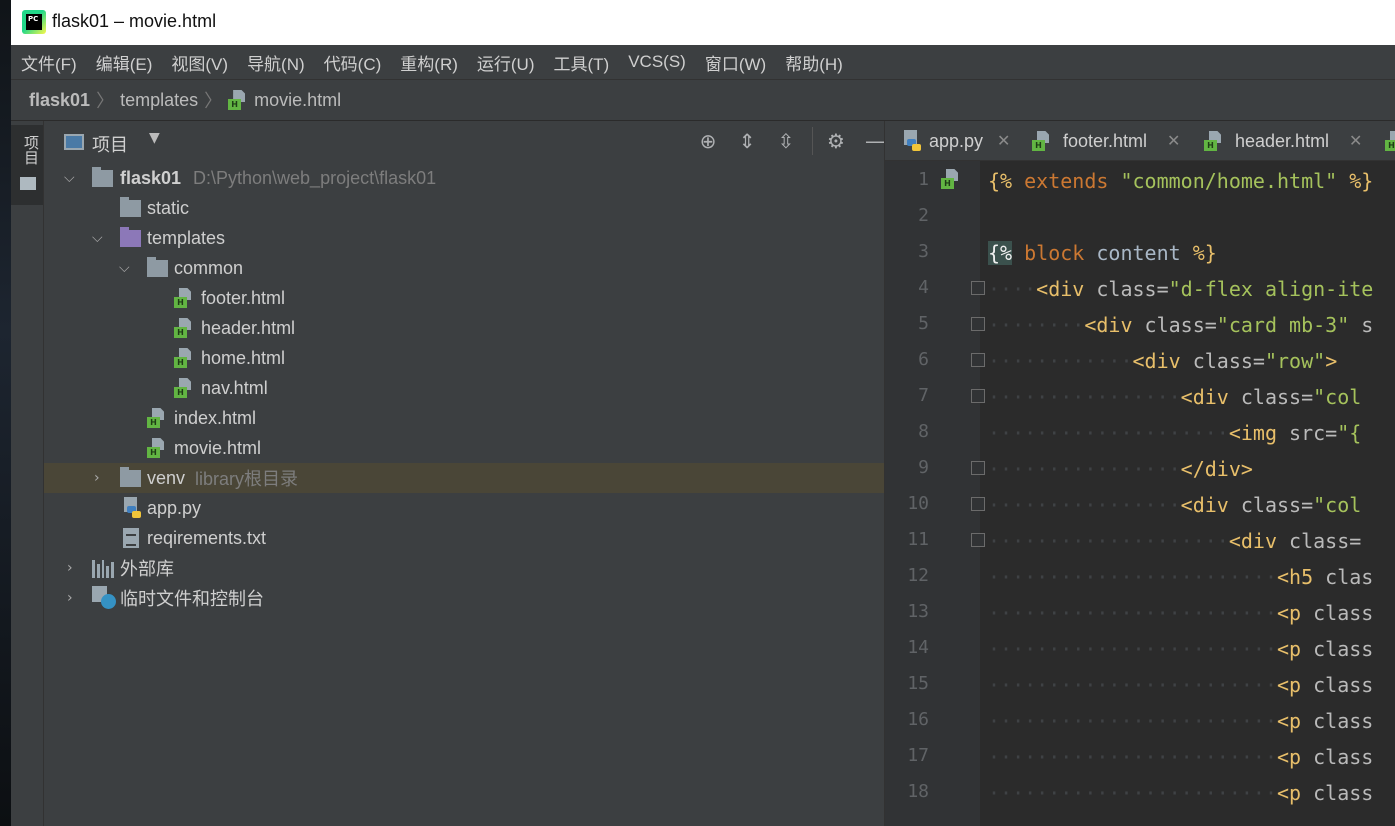 The width and height of the screenshot is (1395, 826). What do you see at coordinates (464, 328) in the screenshot?
I see `tree-row-header: H header.html` at bounding box center [464, 328].